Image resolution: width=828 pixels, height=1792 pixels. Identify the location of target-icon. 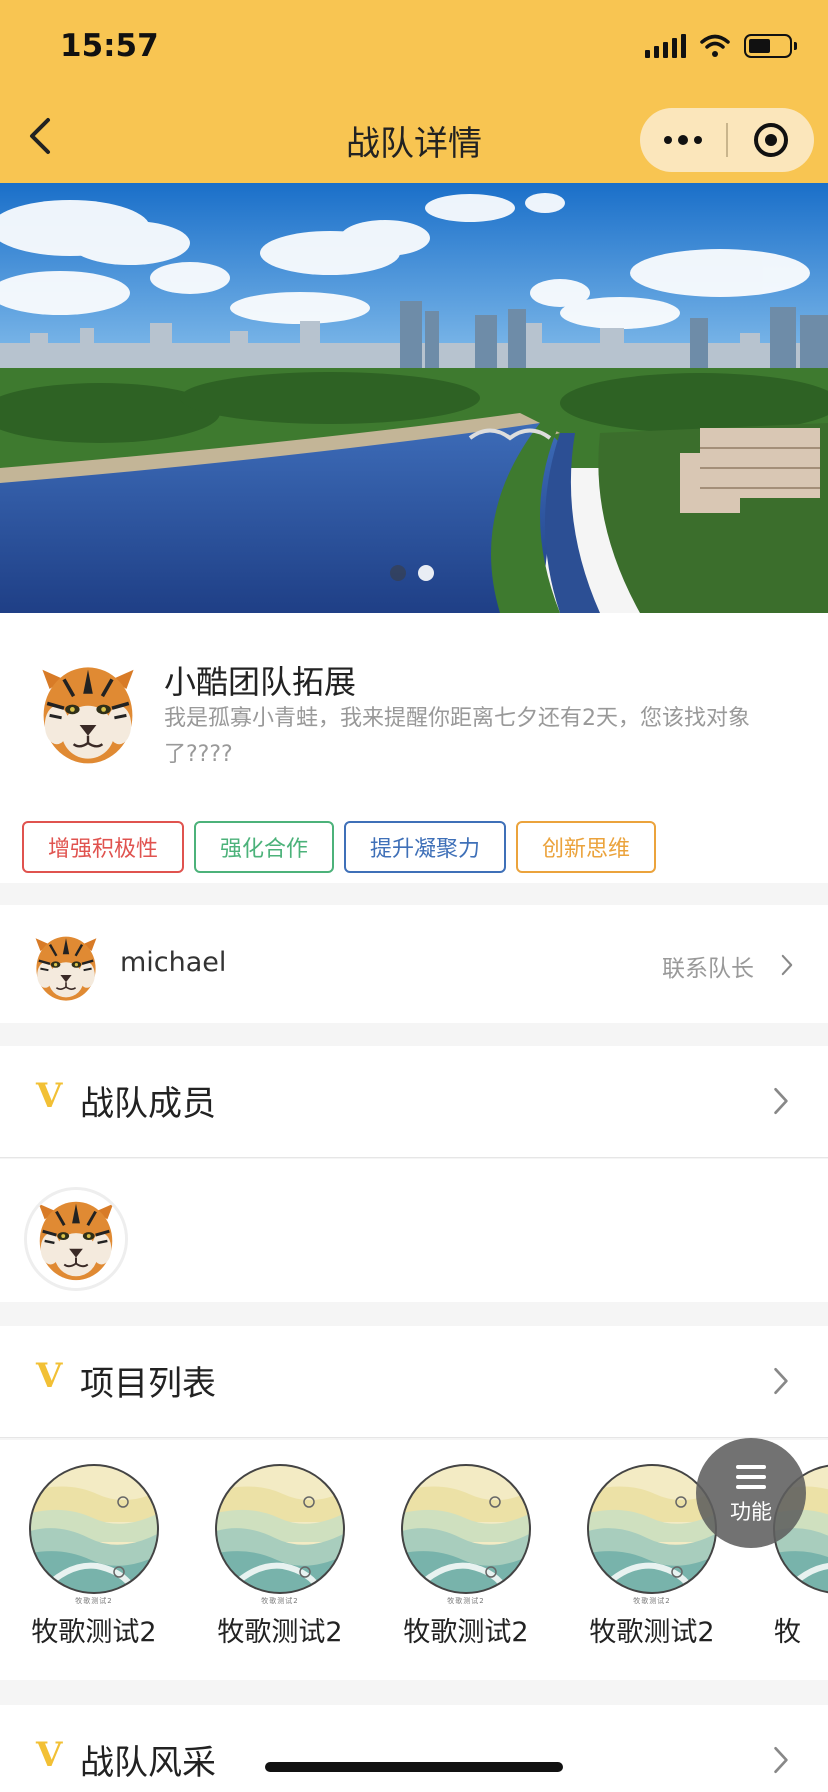
(771, 140).